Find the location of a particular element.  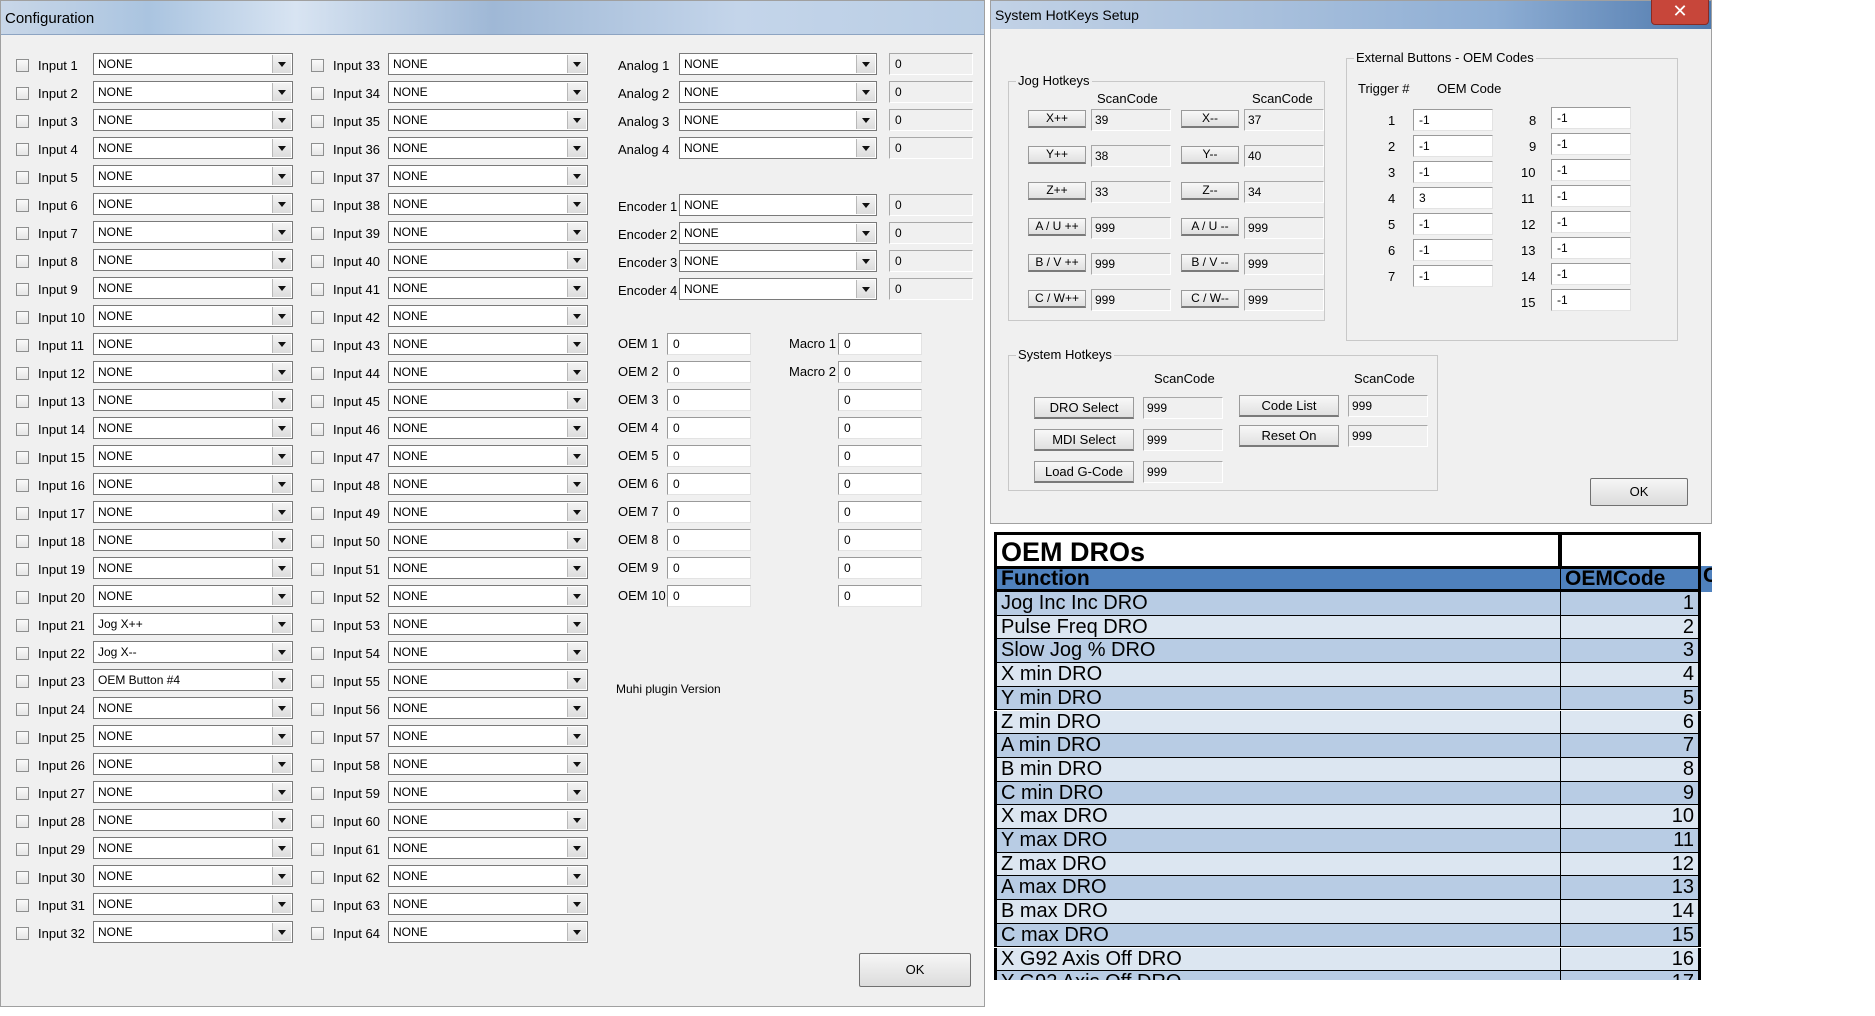

table-row-oemcode: 2 is located at coordinates (1631, 627).